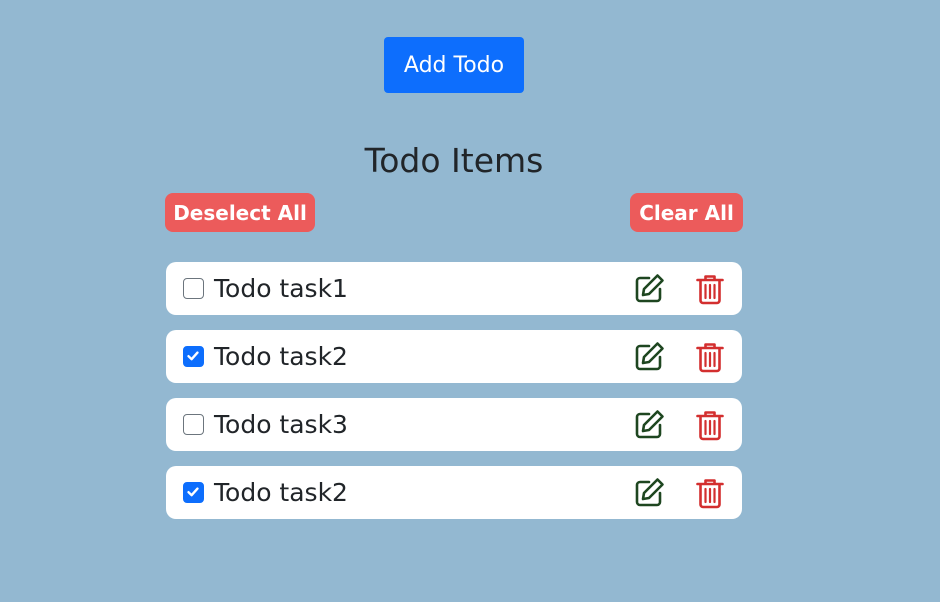  What do you see at coordinates (454, 288) in the screenshot?
I see `todo-item: Todo task1` at bounding box center [454, 288].